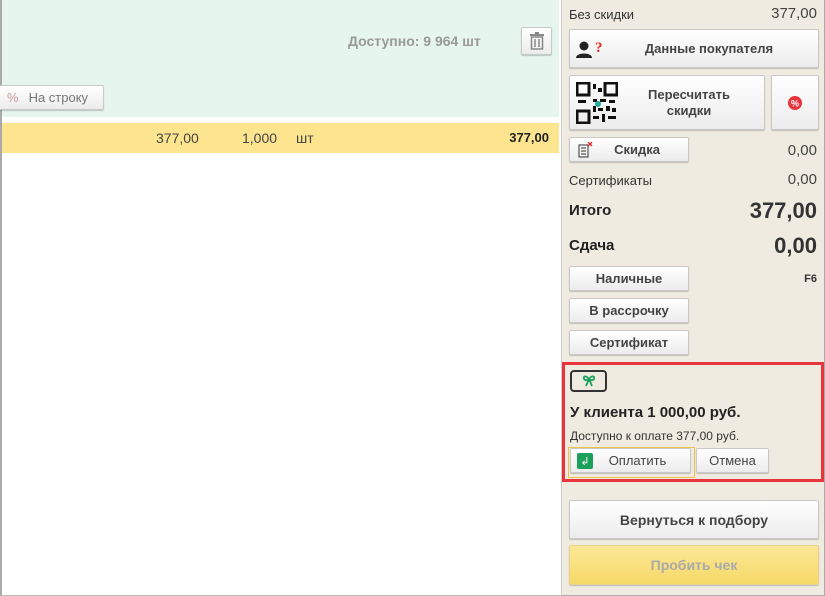  I want to click on row-sum: 377,00, so click(529, 137).